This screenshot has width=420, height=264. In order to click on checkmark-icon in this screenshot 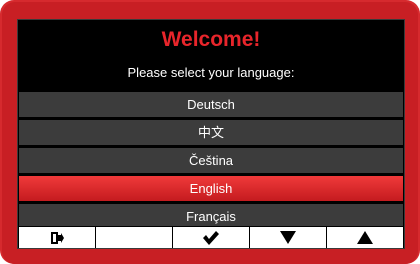, I will do `click(211, 237)`.